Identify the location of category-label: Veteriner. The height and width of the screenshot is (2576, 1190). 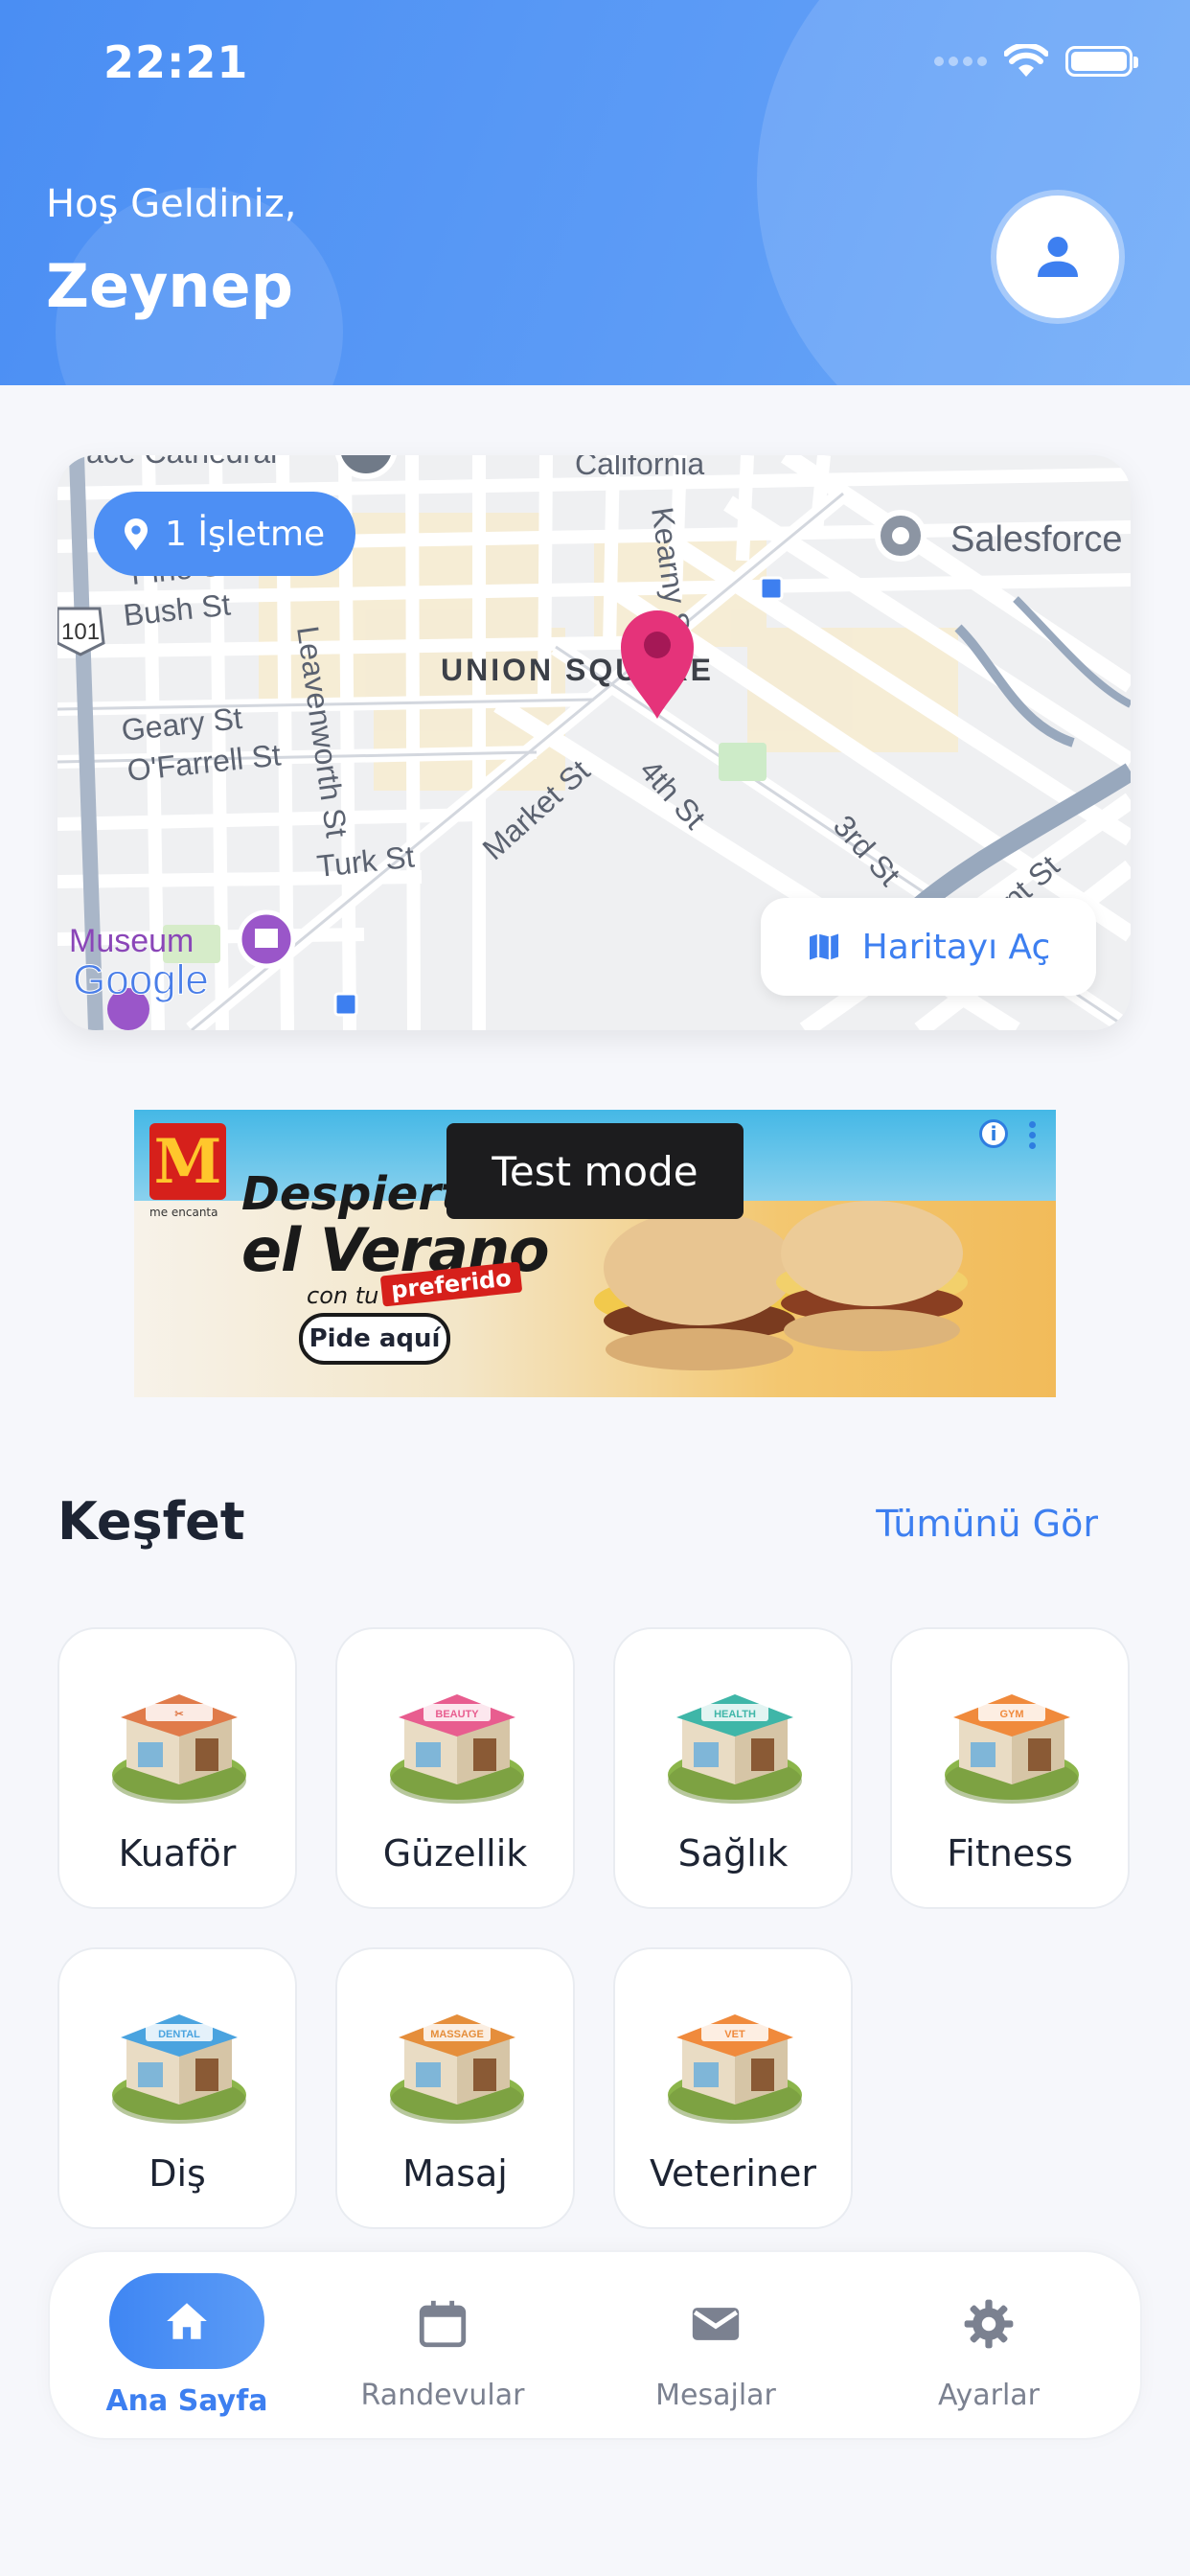
(733, 2173).